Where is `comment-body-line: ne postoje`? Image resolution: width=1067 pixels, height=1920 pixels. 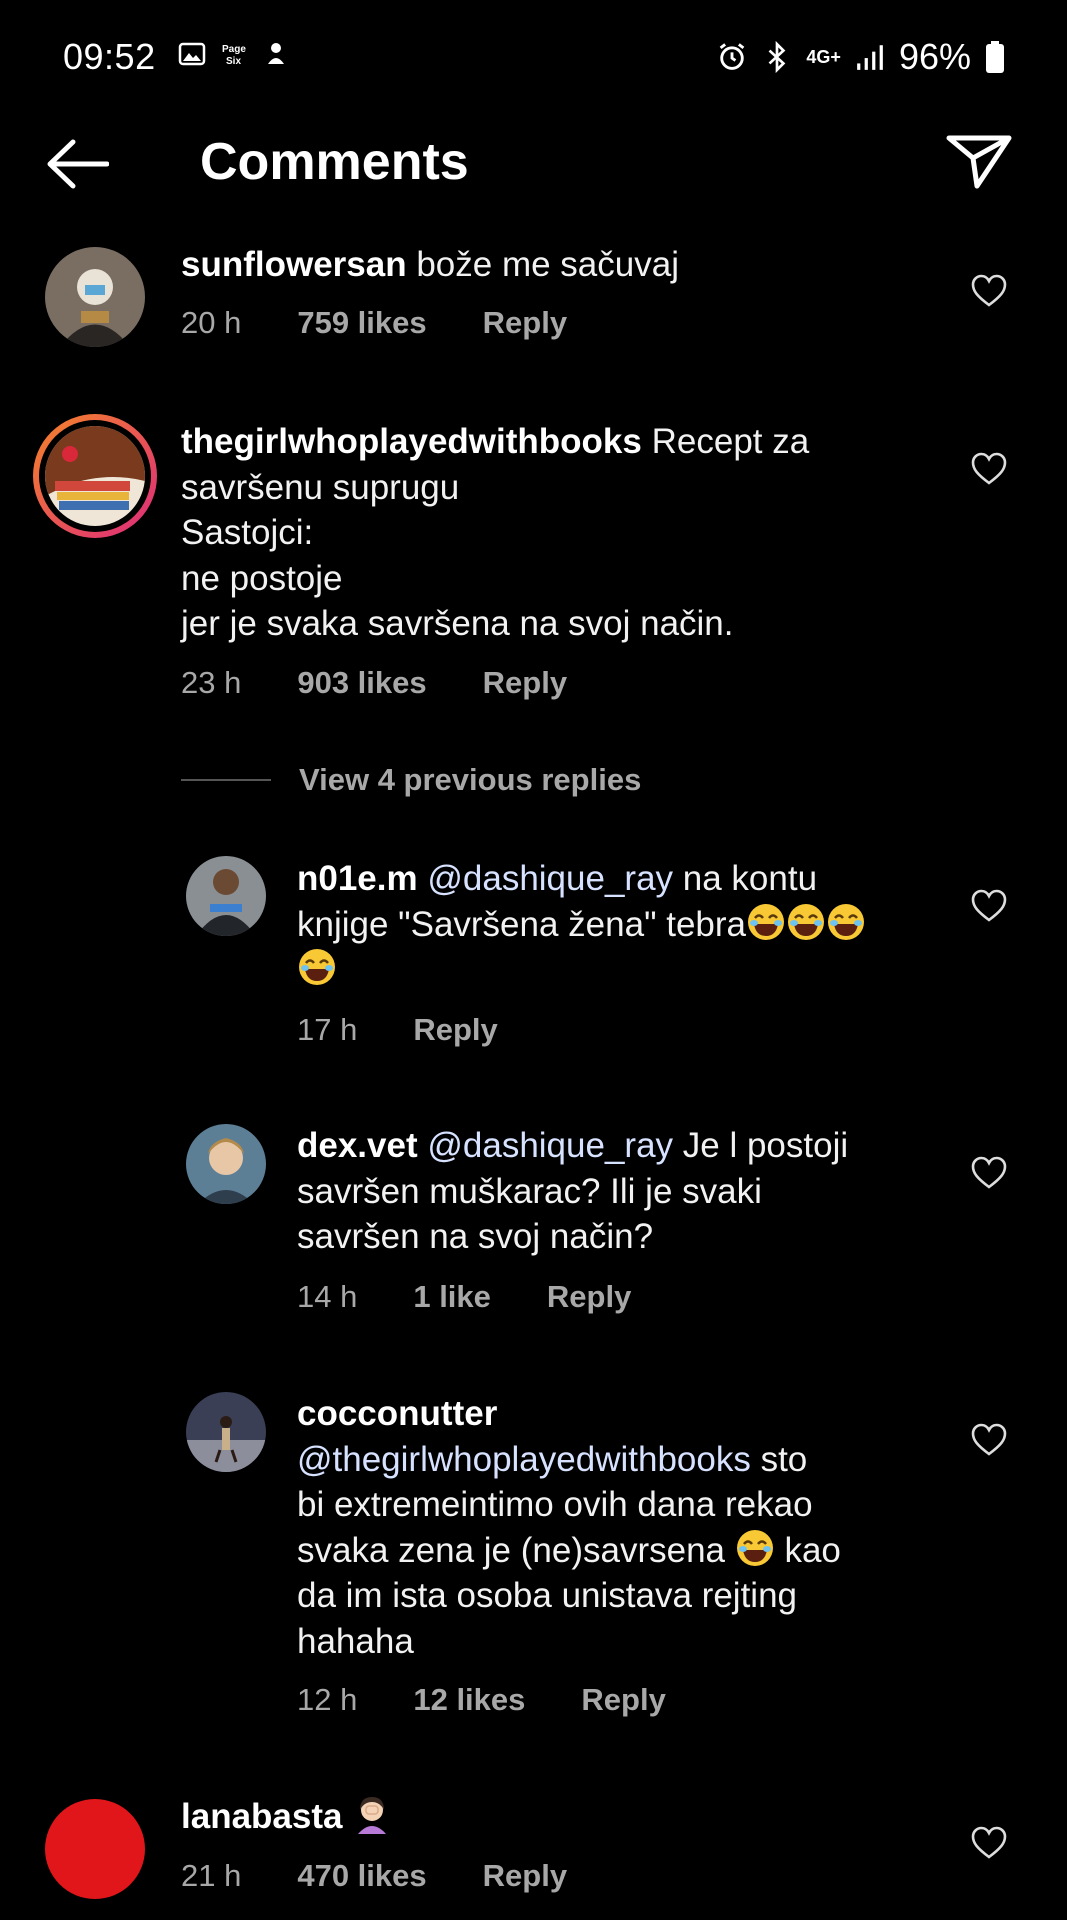
comment-body-line: ne postoje is located at coordinates (262, 578).